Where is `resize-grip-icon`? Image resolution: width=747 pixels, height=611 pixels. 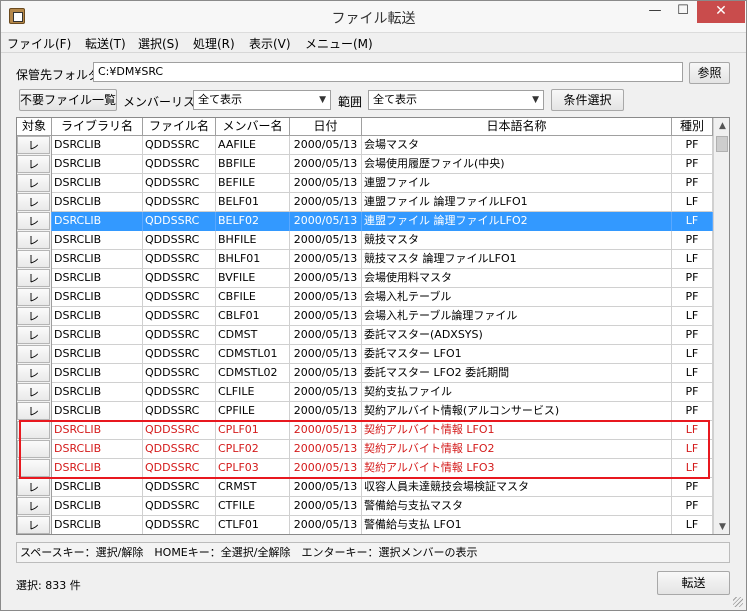 resize-grip-icon is located at coordinates (738, 602).